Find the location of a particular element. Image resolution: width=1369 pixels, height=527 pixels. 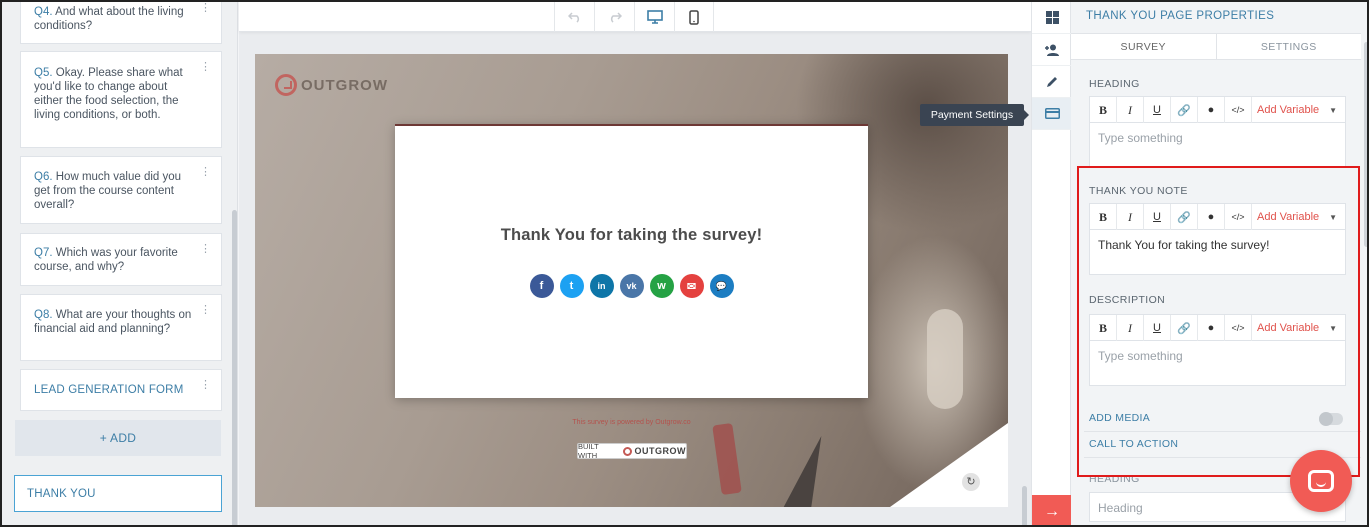

pencil-icon is located at coordinates (1052, 82).